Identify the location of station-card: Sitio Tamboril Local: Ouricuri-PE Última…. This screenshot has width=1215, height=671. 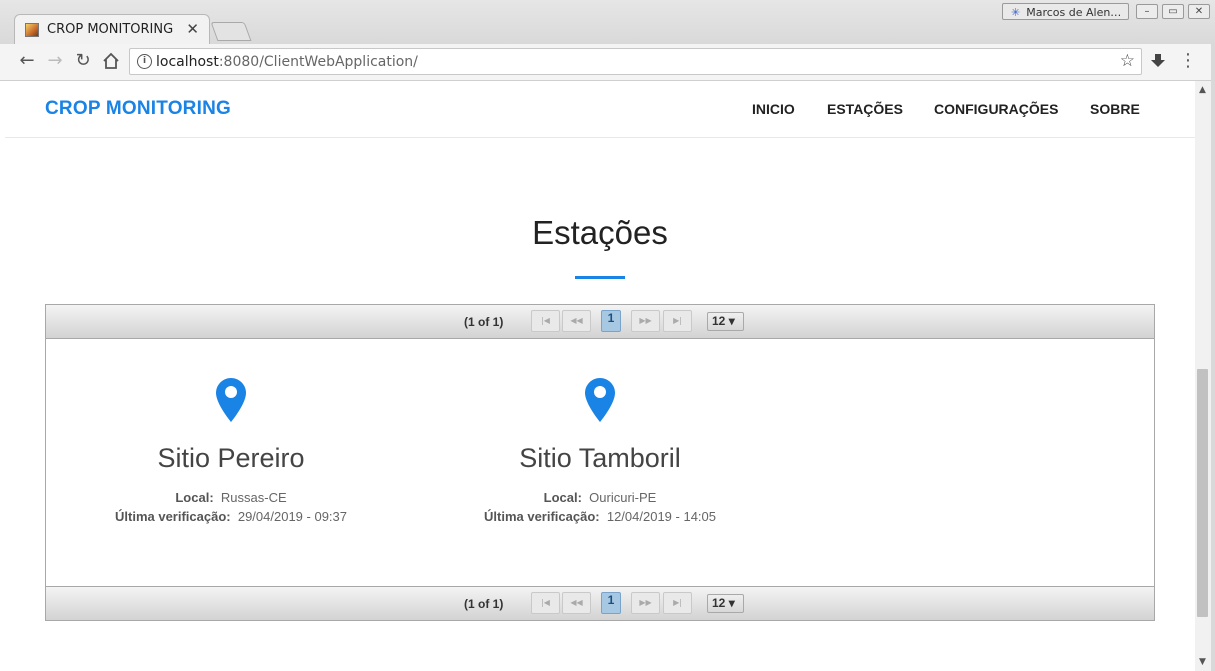
(600, 451).